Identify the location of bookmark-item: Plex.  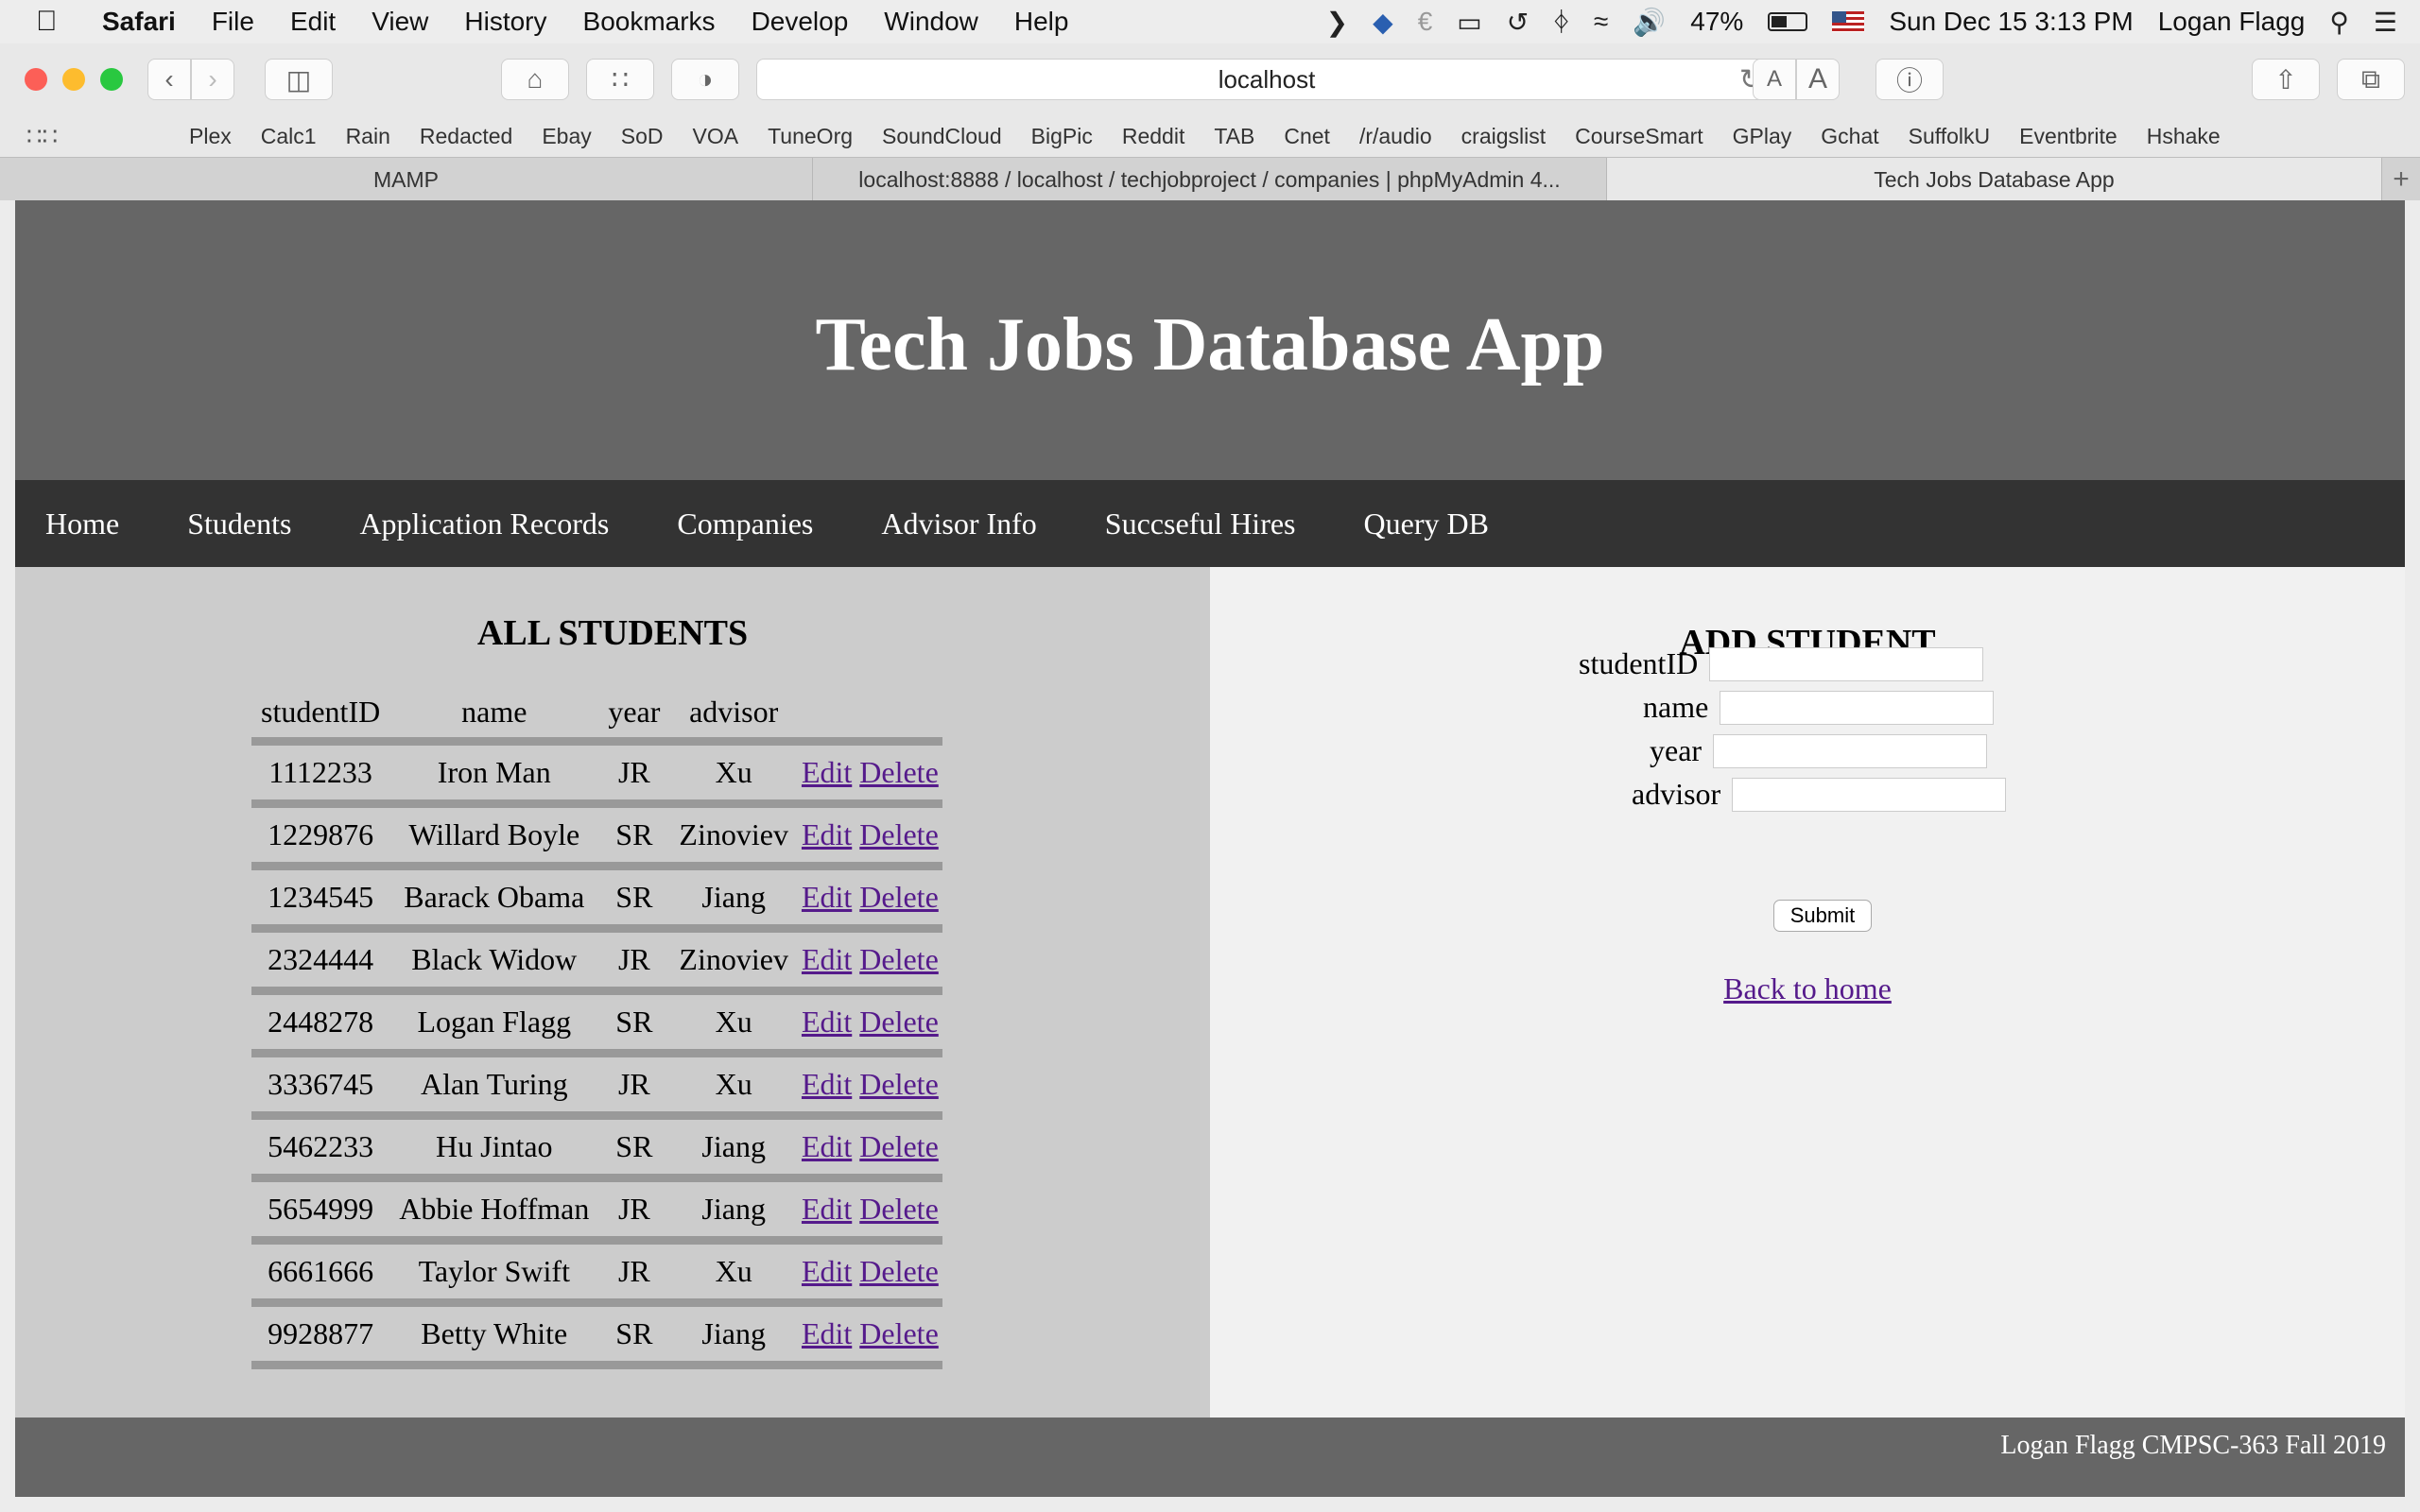
(210, 136).